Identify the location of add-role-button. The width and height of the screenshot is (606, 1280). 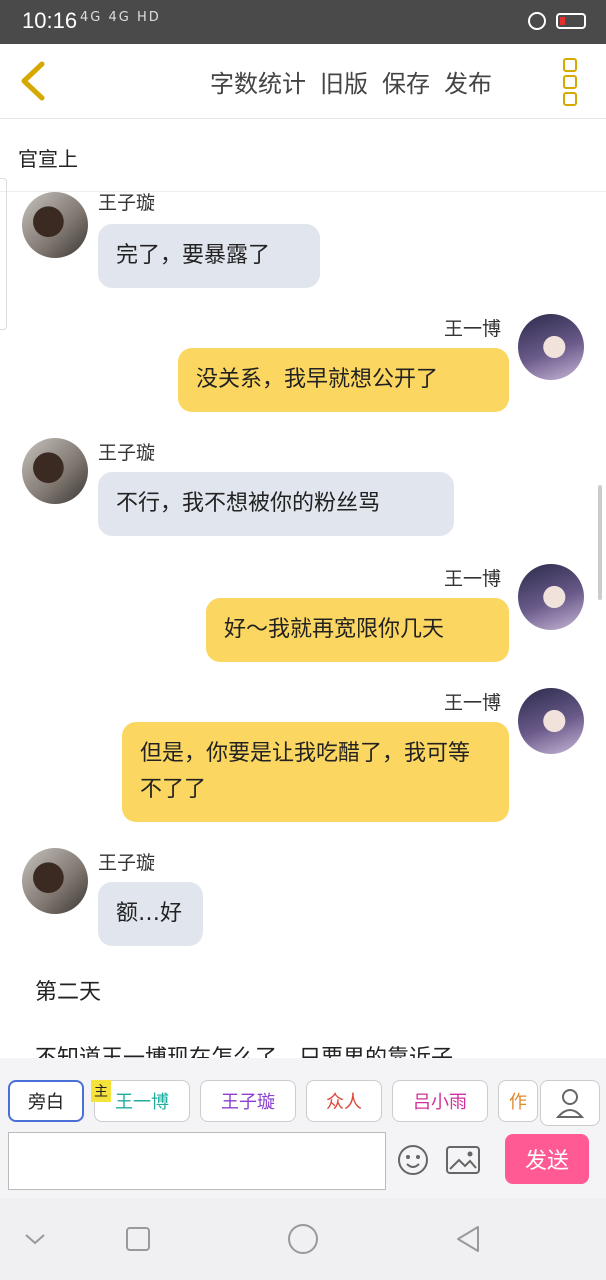
(570, 1103).